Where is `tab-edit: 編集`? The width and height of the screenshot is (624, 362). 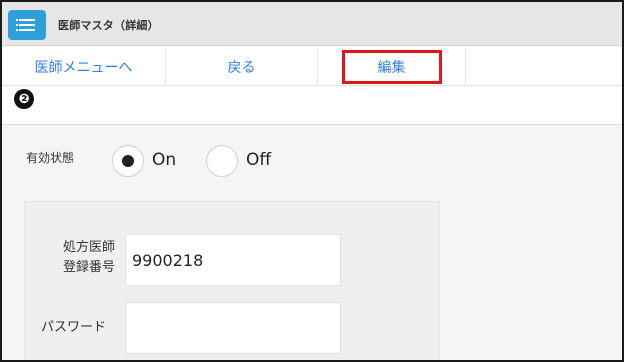 tab-edit: 編集 is located at coordinates (392, 67).